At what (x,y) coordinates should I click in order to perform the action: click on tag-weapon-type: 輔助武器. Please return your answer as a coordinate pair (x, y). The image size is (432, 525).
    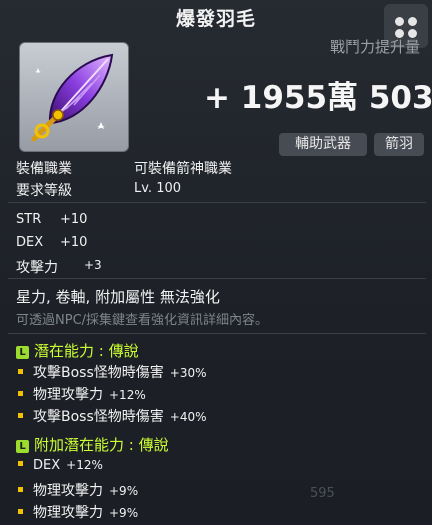
    Looking at the image, I should click on (323, 144).